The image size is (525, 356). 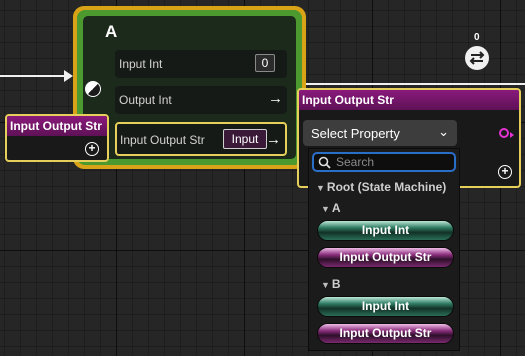 I want to click on state-title: A, so click(x=111, y=31).